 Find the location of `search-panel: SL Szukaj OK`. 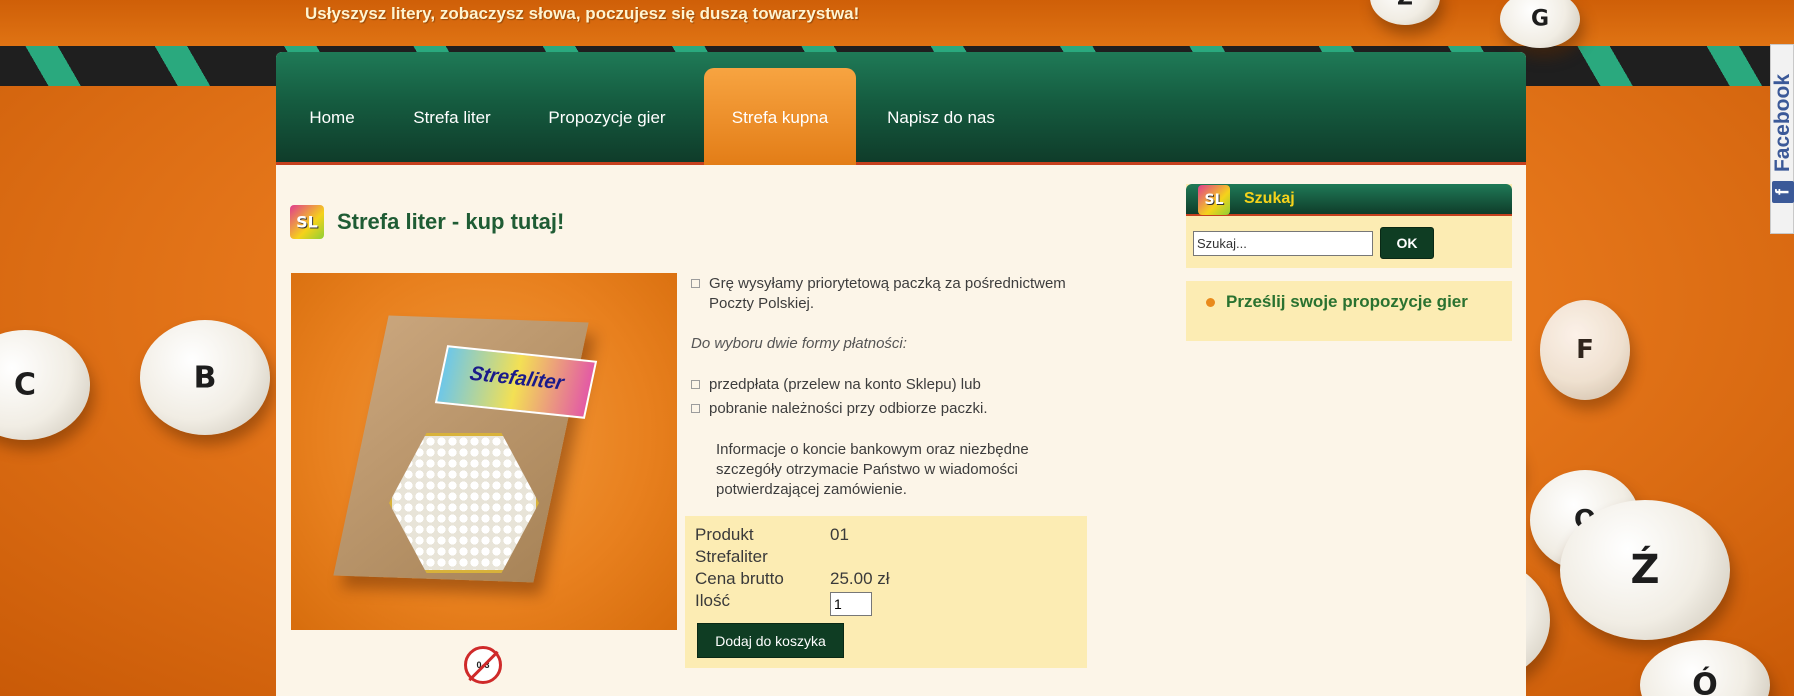

search-panel: SL Szukaj OK is located at coordinates (1349, 226).